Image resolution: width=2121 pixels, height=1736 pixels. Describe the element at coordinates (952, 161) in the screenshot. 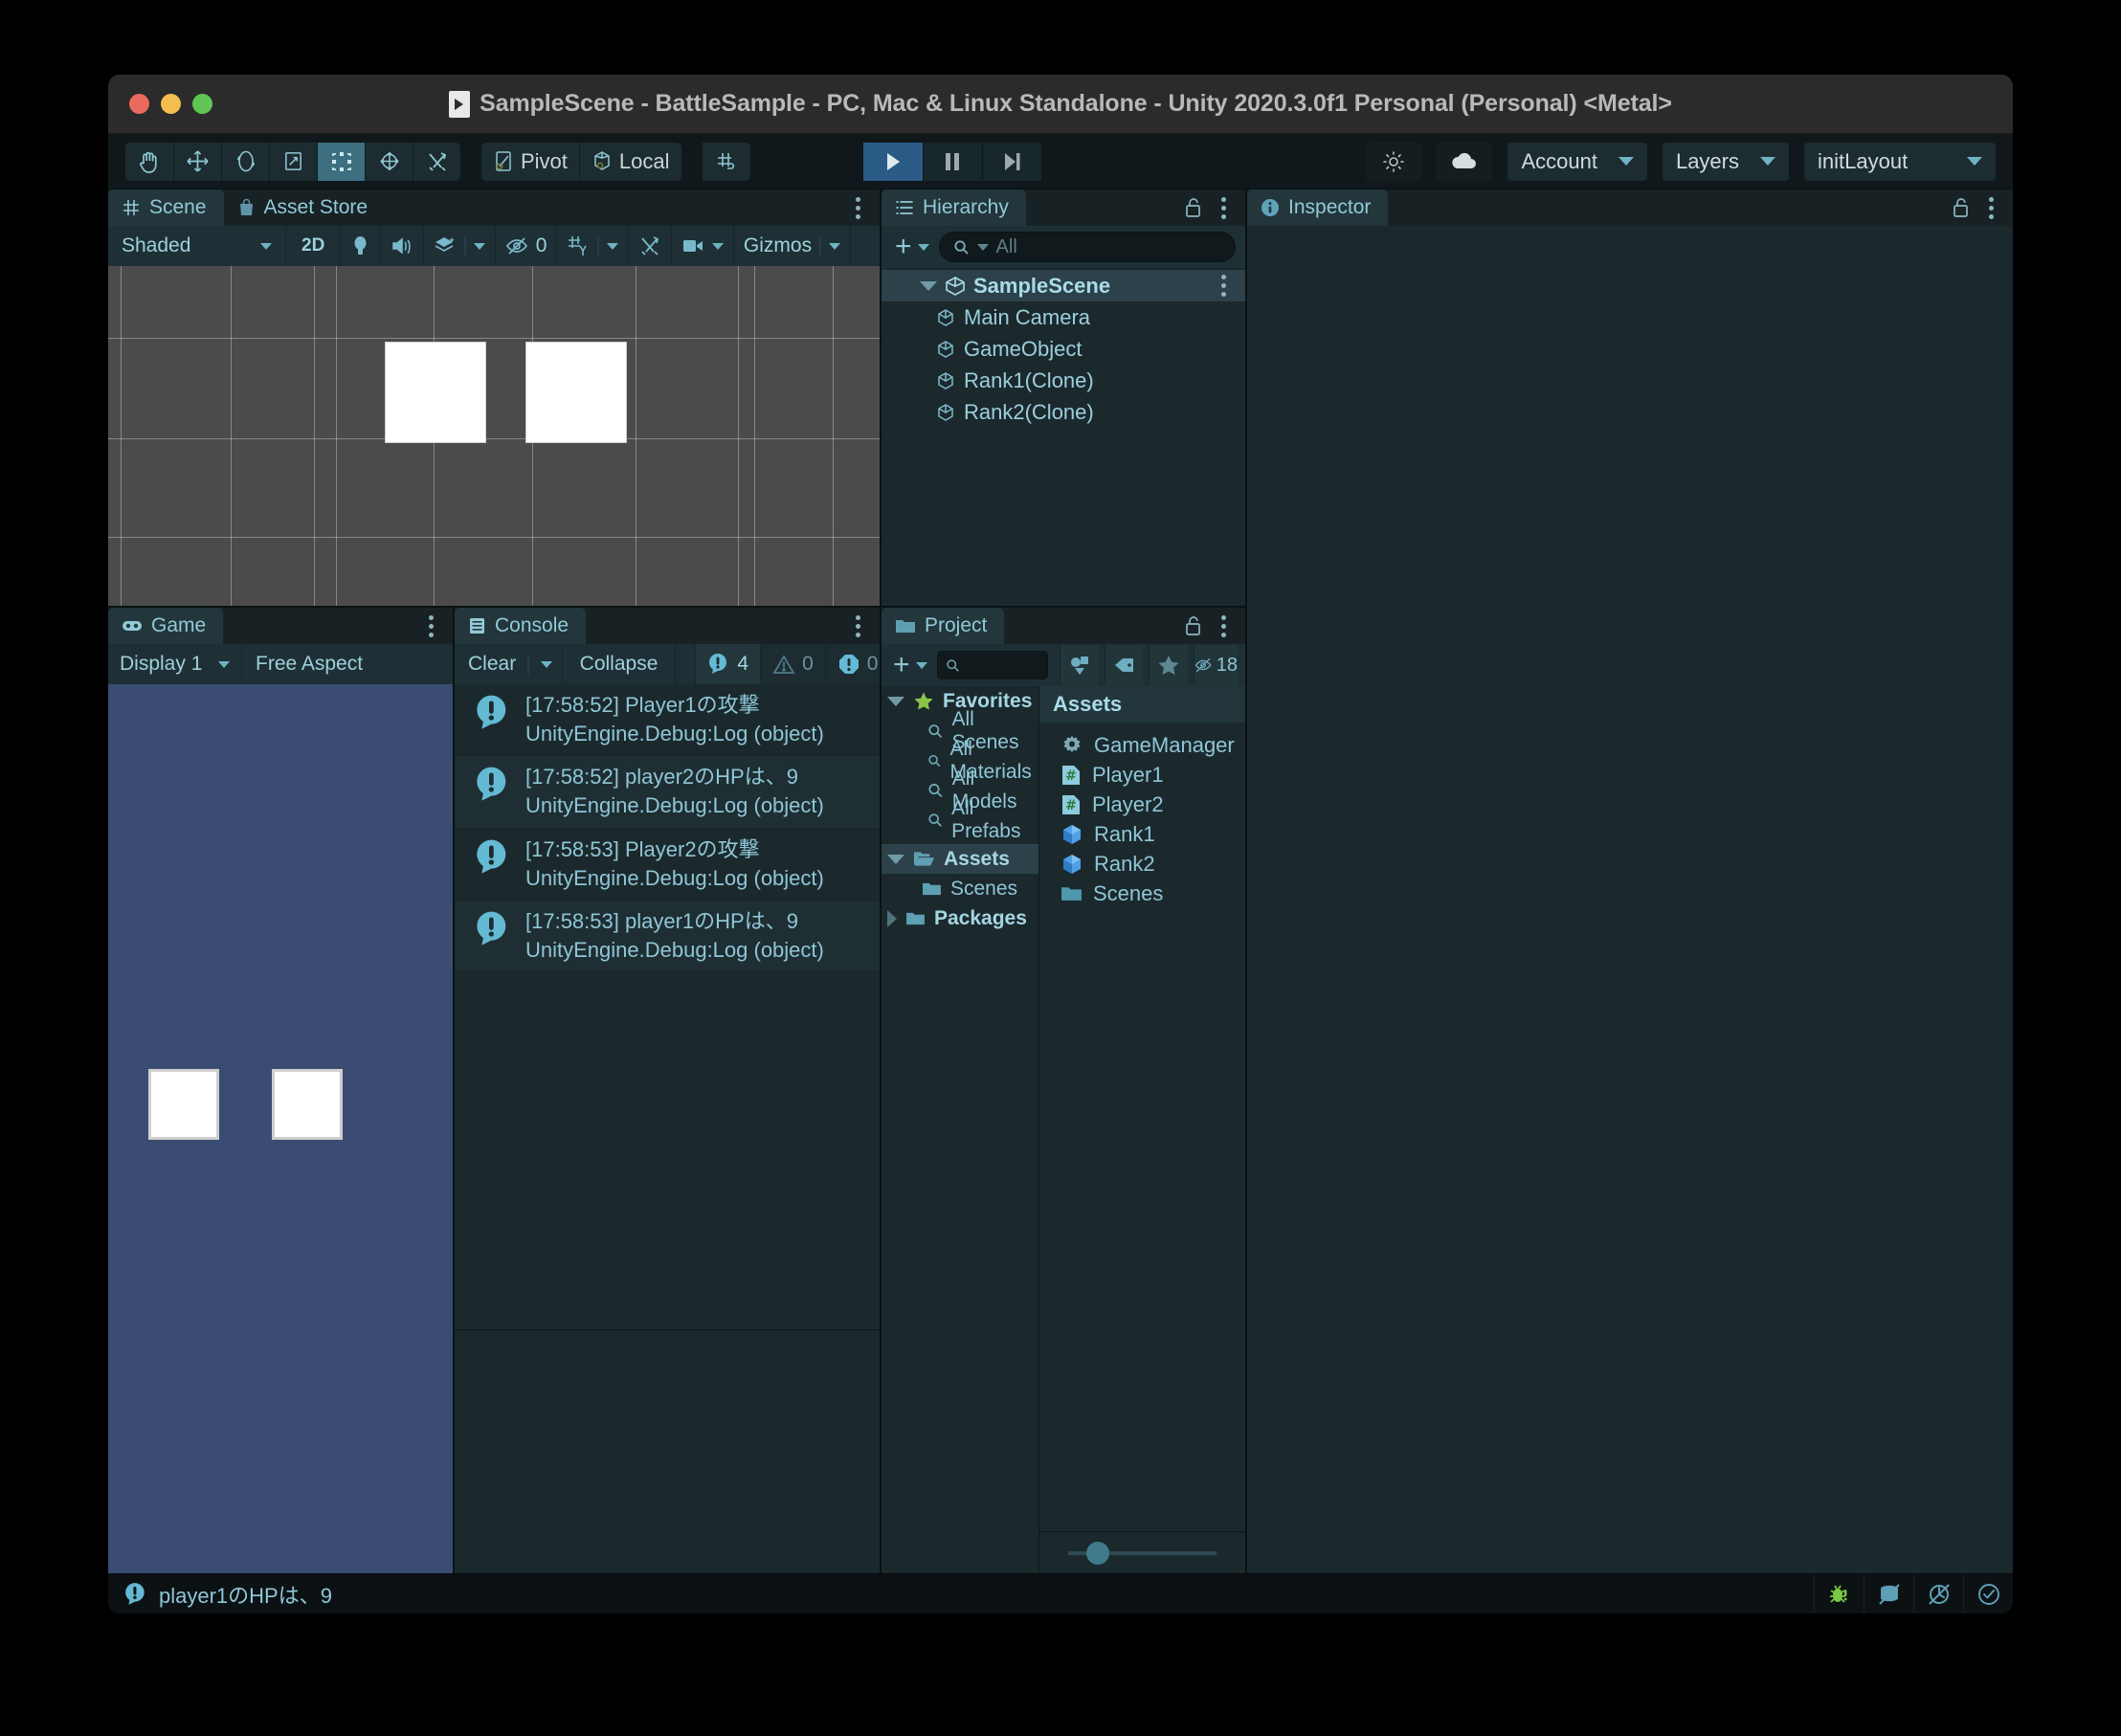

I see `pause-button` at that location.